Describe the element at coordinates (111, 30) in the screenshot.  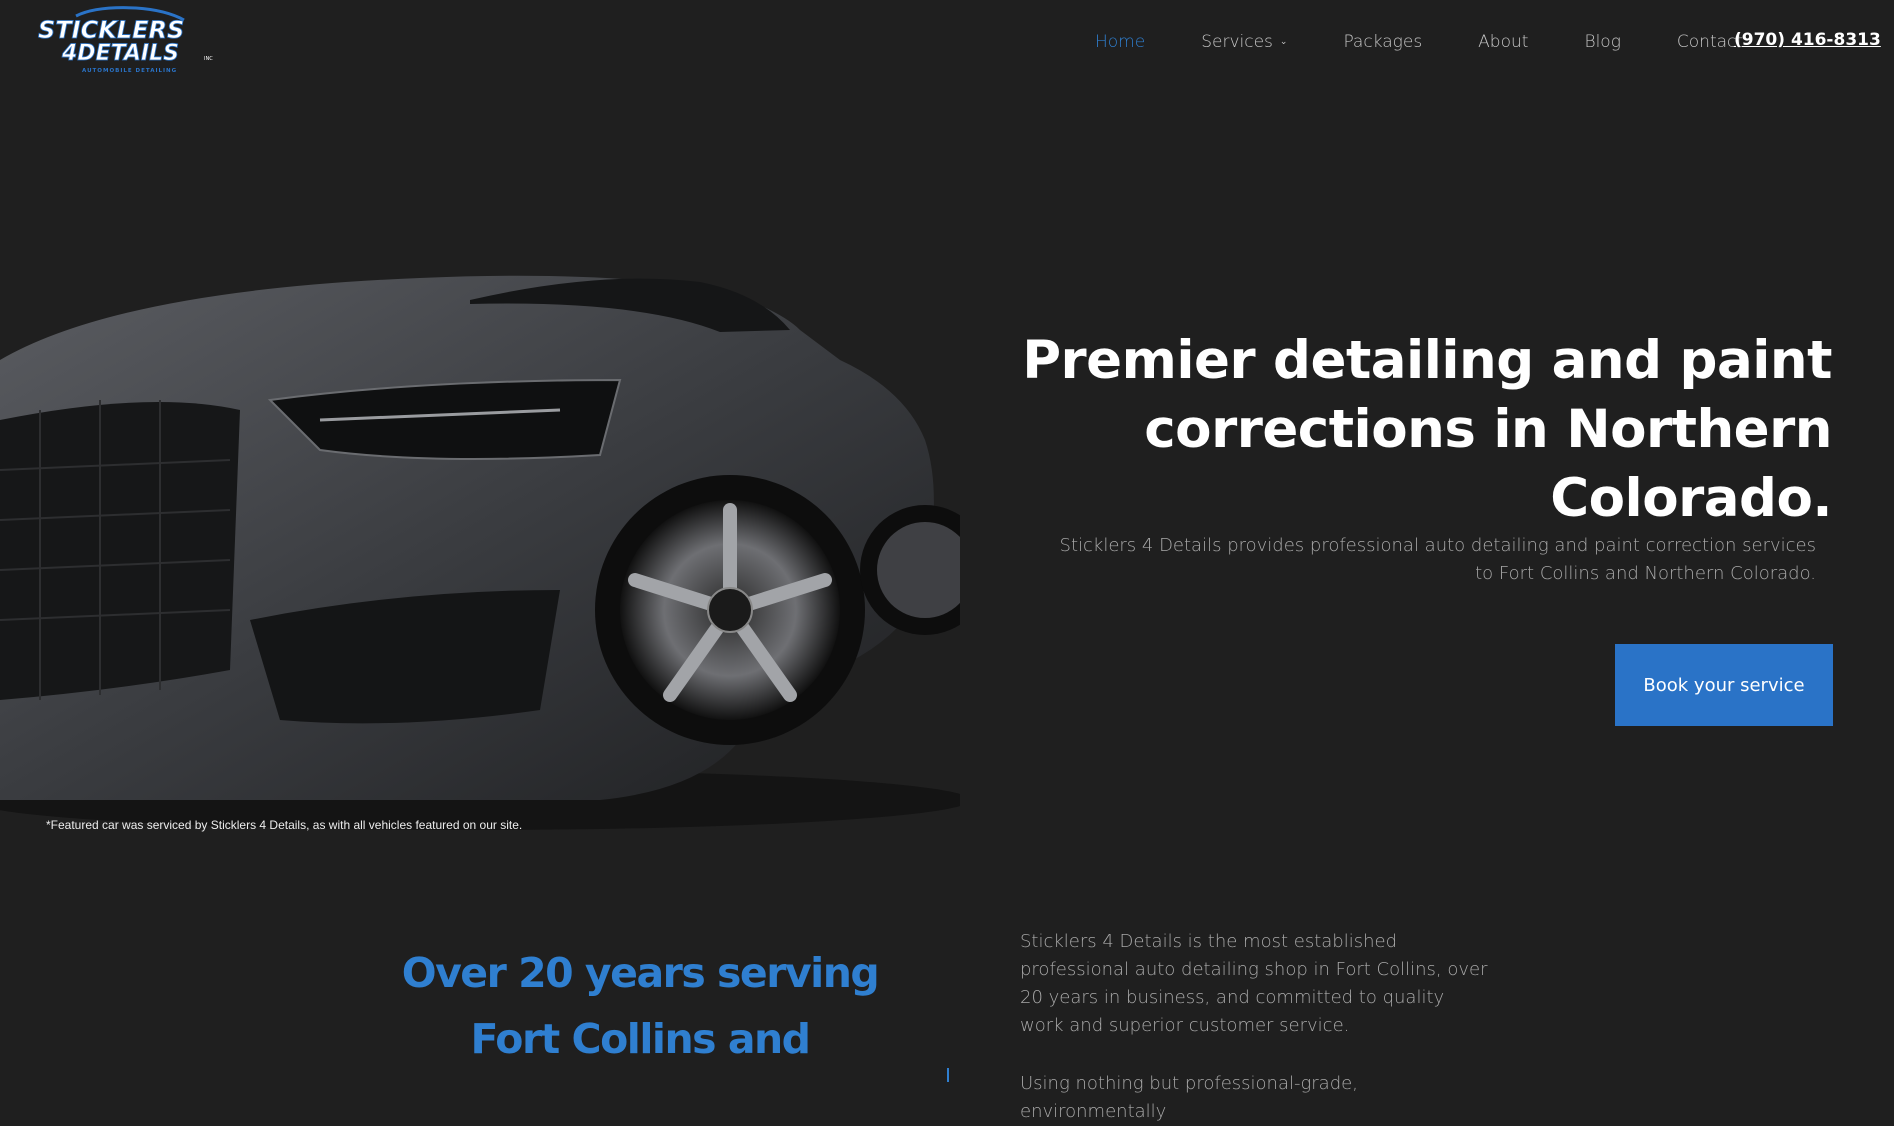
I see `logo-line1: STICKLERS` at that location.